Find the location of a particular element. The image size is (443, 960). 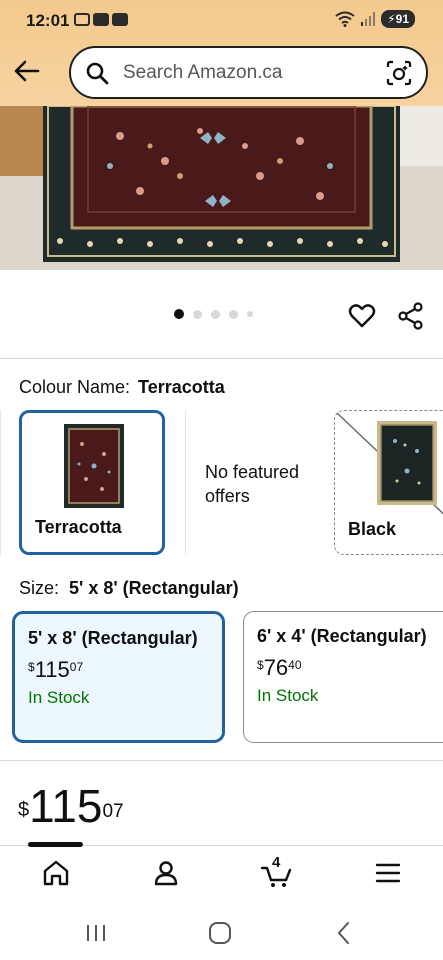

image-carousel-dots is located at coordinates (213, 314).